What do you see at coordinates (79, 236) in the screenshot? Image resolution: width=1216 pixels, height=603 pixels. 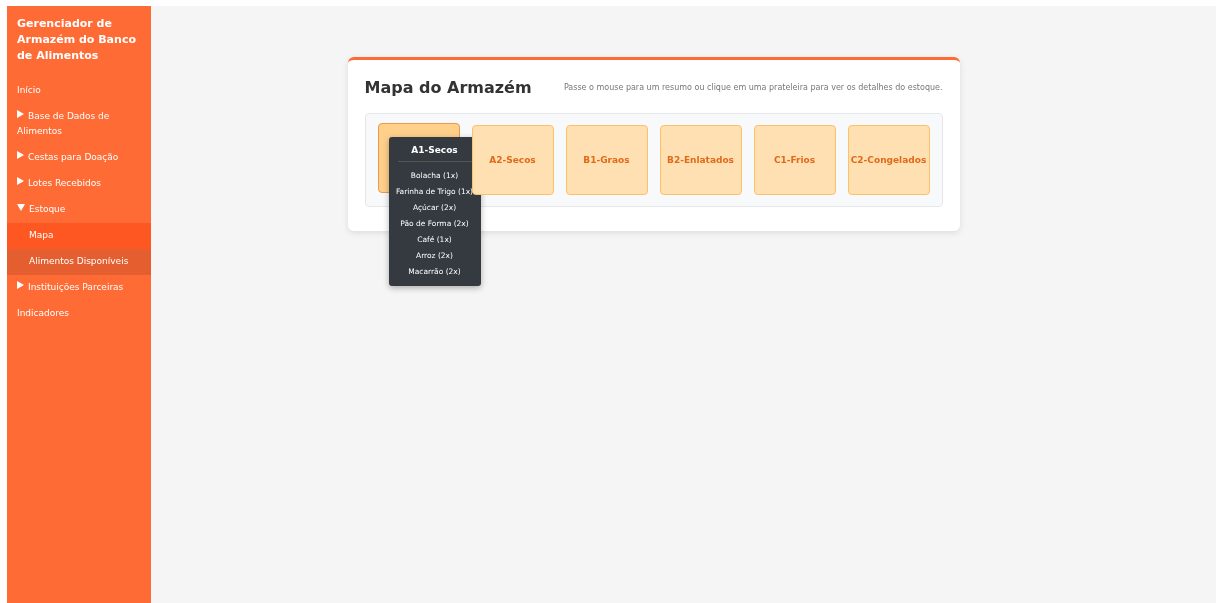 I see `nav-subitem: Mapa` at bounding box center [79, 236].